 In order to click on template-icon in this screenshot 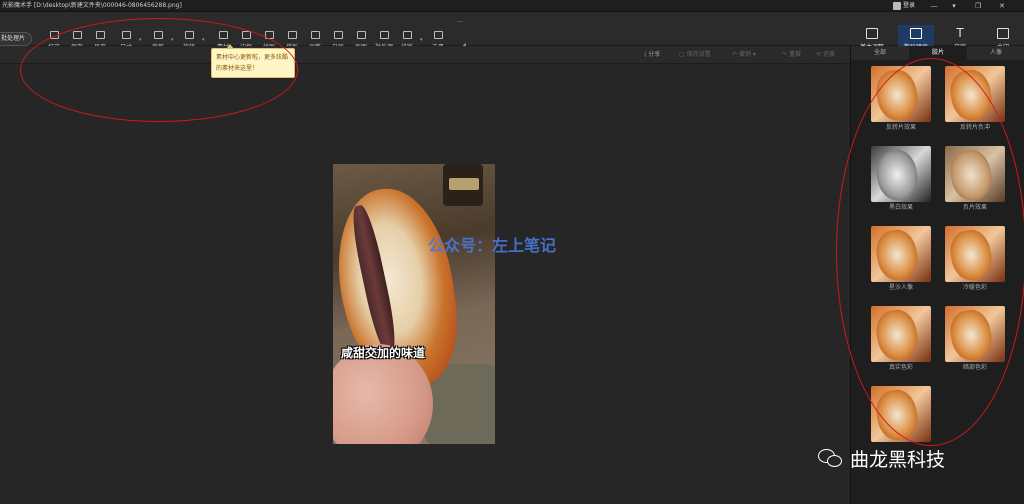, I will do `click(292, 35)`.